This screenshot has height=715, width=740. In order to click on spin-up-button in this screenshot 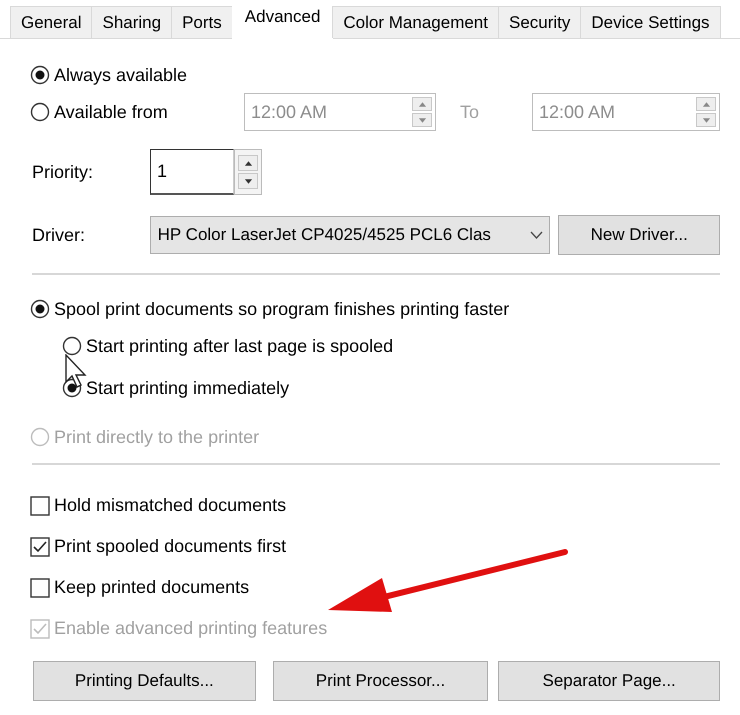, I will do `click(248, 163)`.